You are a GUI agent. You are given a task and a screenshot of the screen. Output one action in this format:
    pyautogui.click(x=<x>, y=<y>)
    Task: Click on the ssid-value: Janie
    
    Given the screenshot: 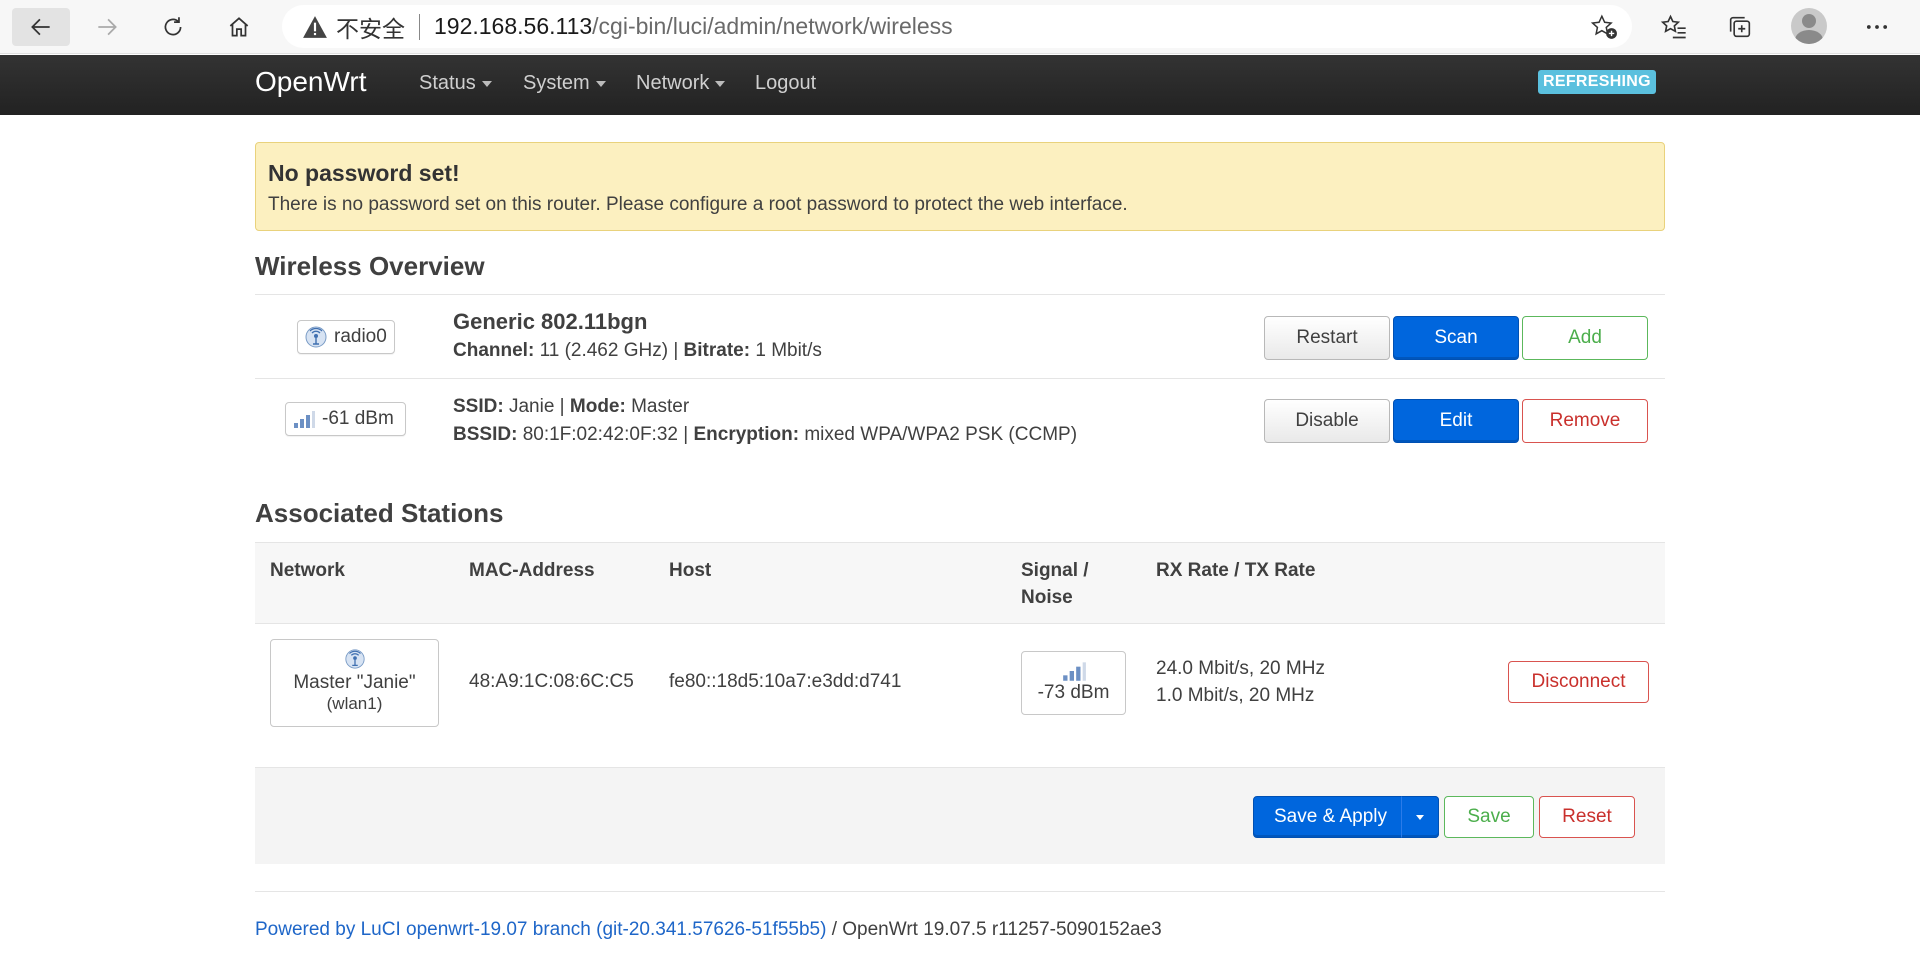 What is the action you would take?
    pyautogui.click(x=531, y=406)
    